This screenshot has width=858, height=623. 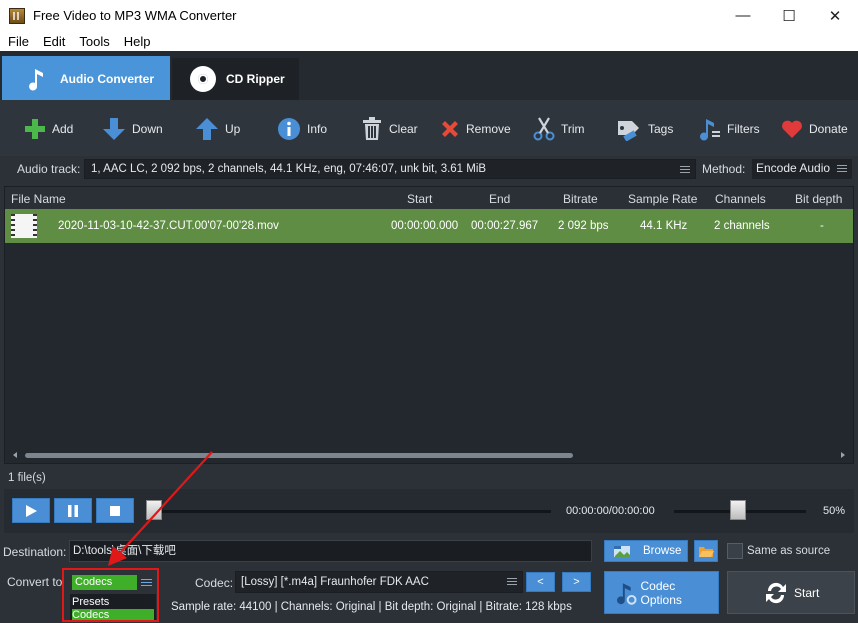 I want to click on start-button: Start, so click(x=791, y=592).